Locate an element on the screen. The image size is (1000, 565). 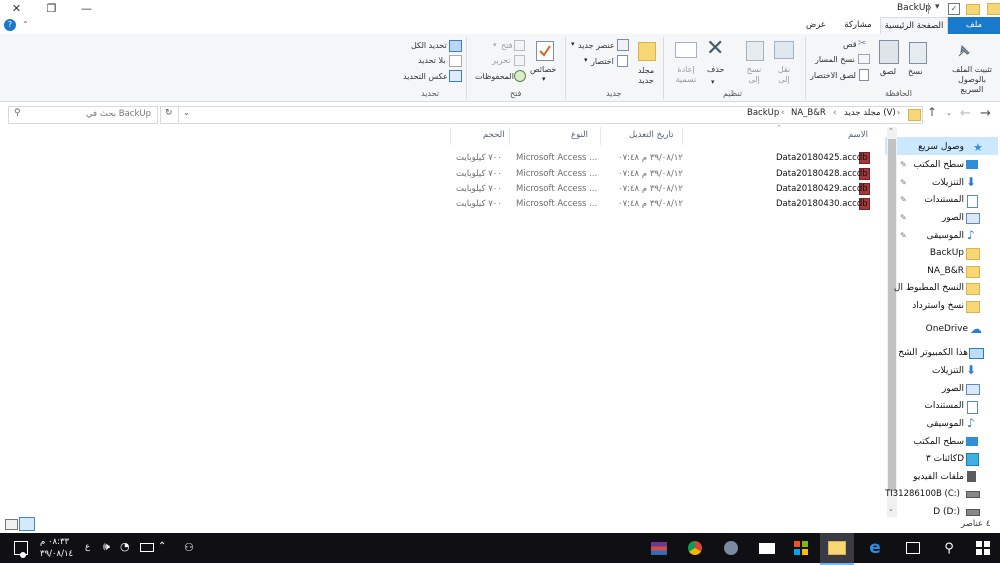
breadcrumb-item: مجلد جديد (V) is located at coordinates (870, 113).